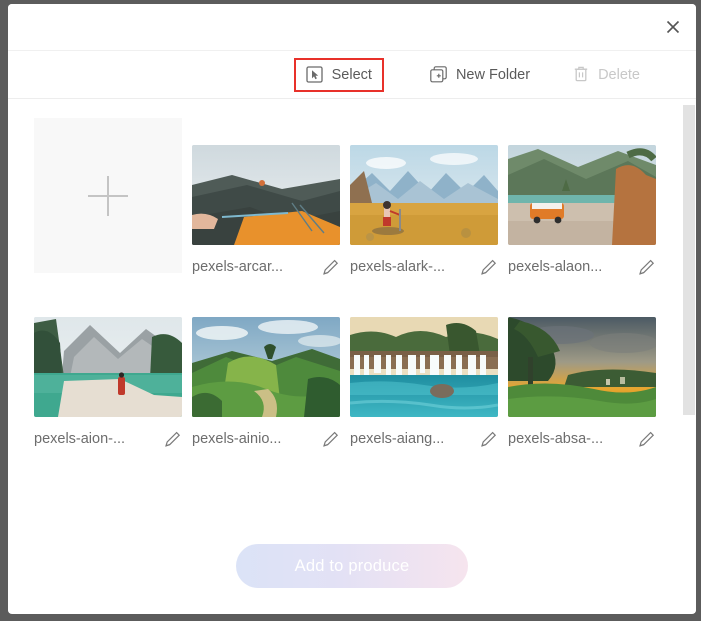 This screenshot has height=621, width=701. I want to click on select-button-label: Select, so click(351, 74).